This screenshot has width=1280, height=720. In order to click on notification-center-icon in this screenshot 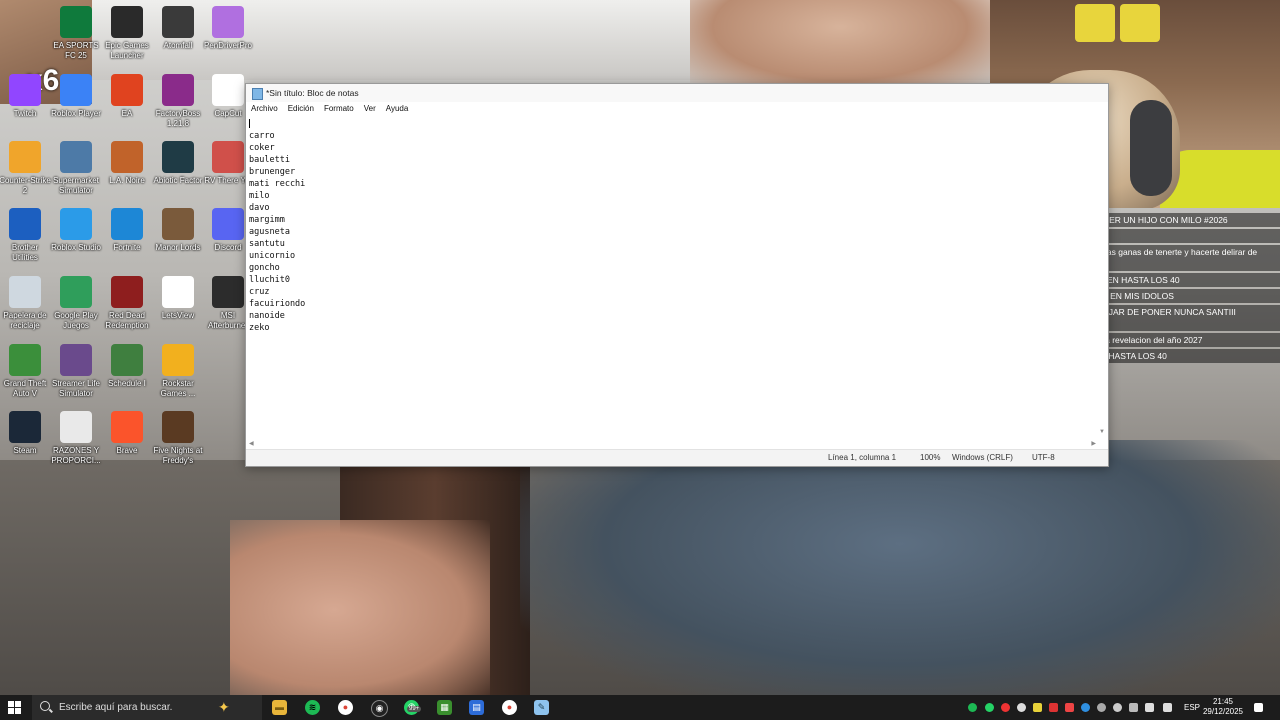, I will do `click(1258, 707)`.